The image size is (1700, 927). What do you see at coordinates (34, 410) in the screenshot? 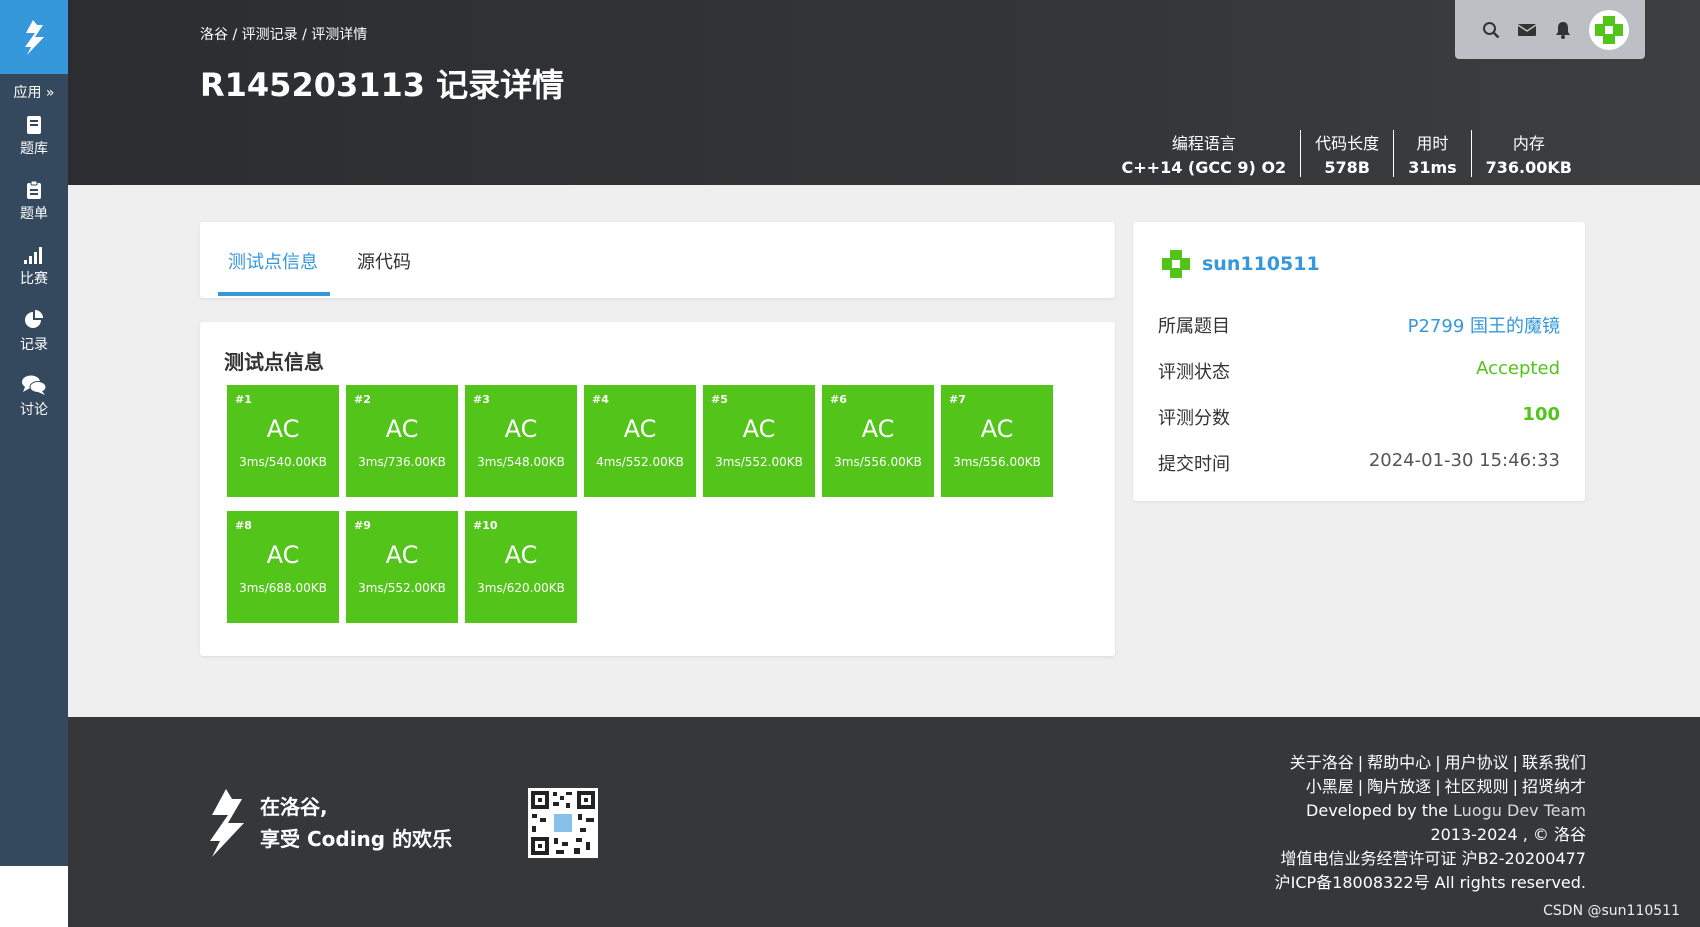
I see `sidebar-item-label: 讨论` at bounding box center [34, 410].